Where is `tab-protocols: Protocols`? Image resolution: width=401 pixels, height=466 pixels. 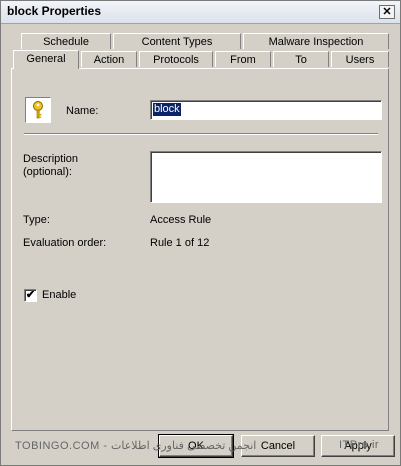 tab-protocols: Protocols is located at coordinates (176, 59).